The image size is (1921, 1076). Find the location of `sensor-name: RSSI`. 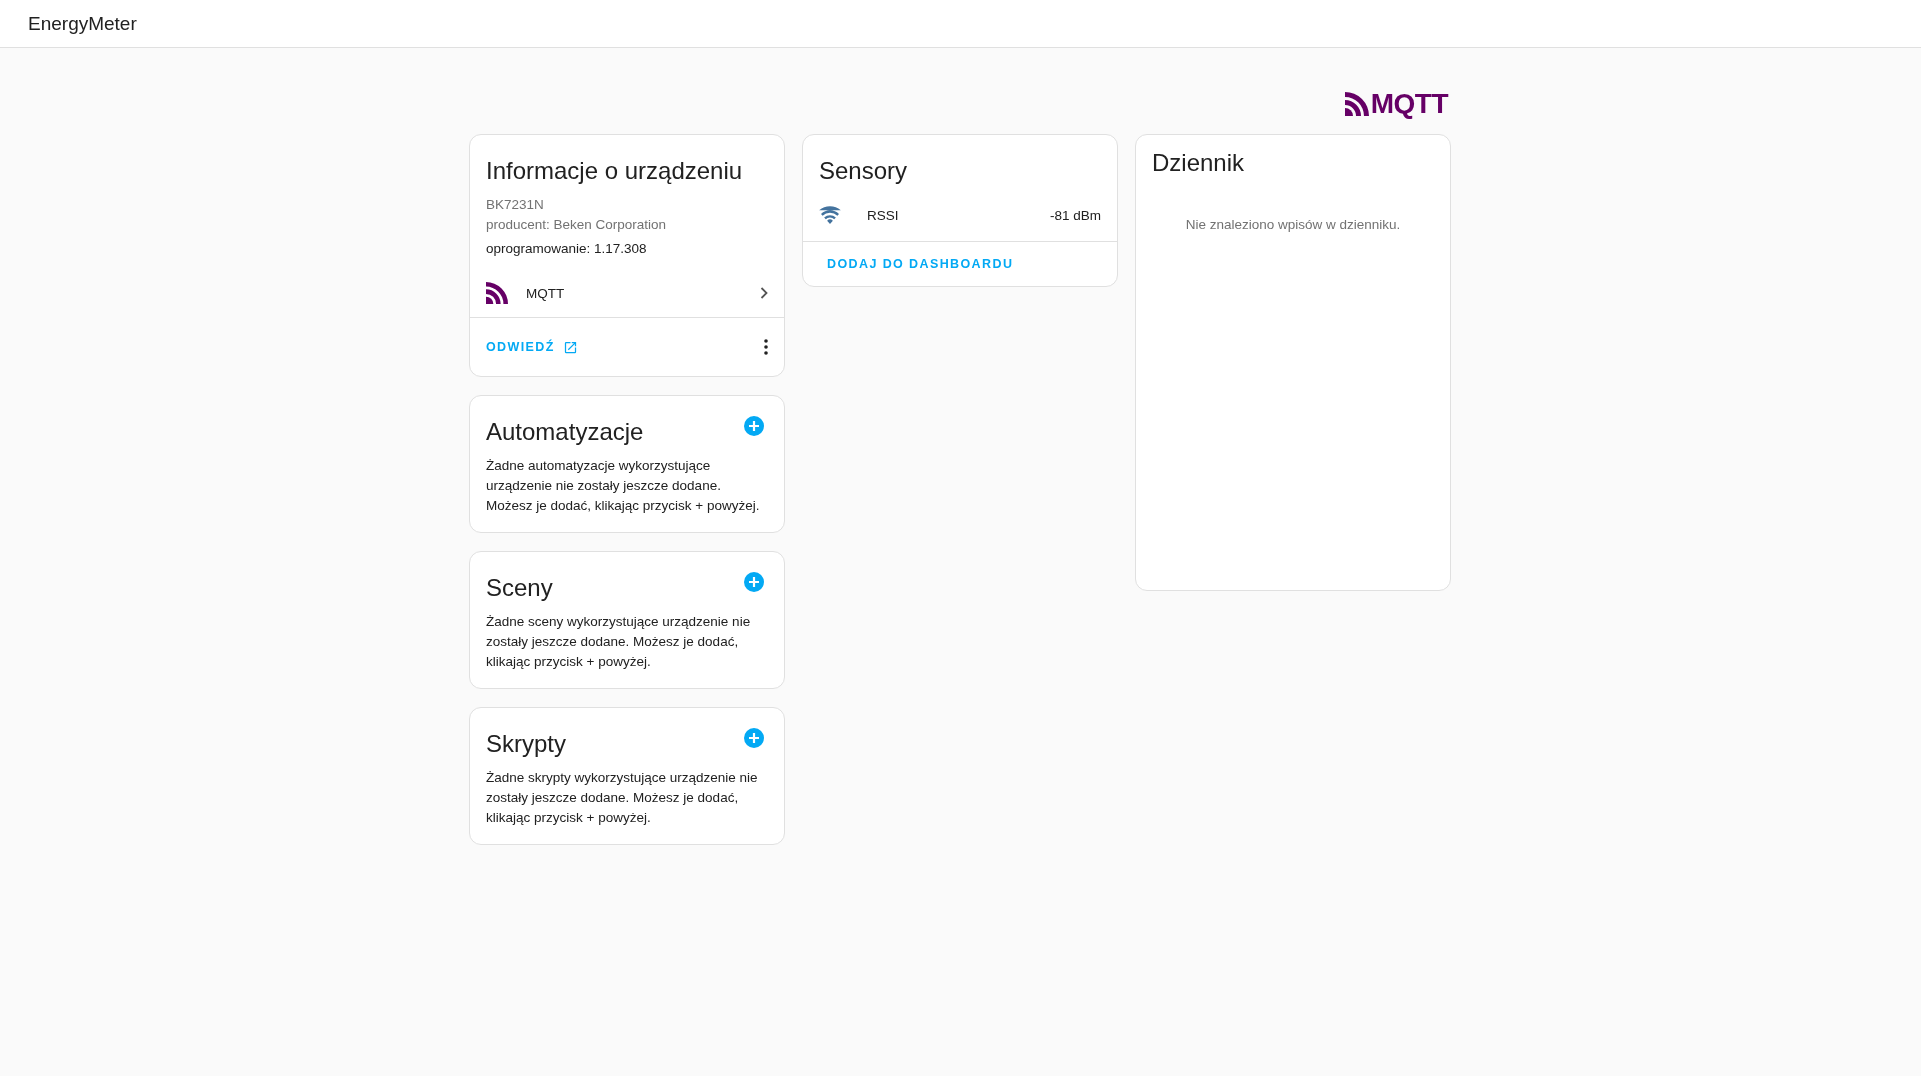

sensor-name: RSSI is located at coordinates (945, 215).